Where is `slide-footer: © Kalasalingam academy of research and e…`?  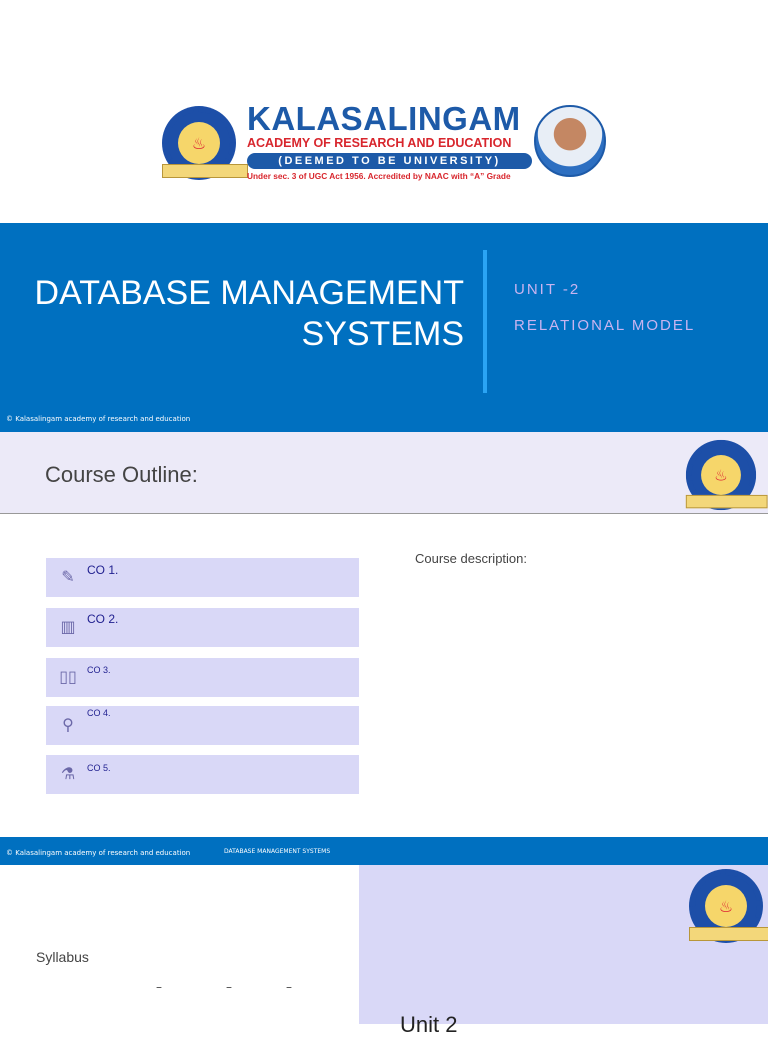 slide-footer: © Kalasalingam academy of research and e… is located at coordinates (384, 851).